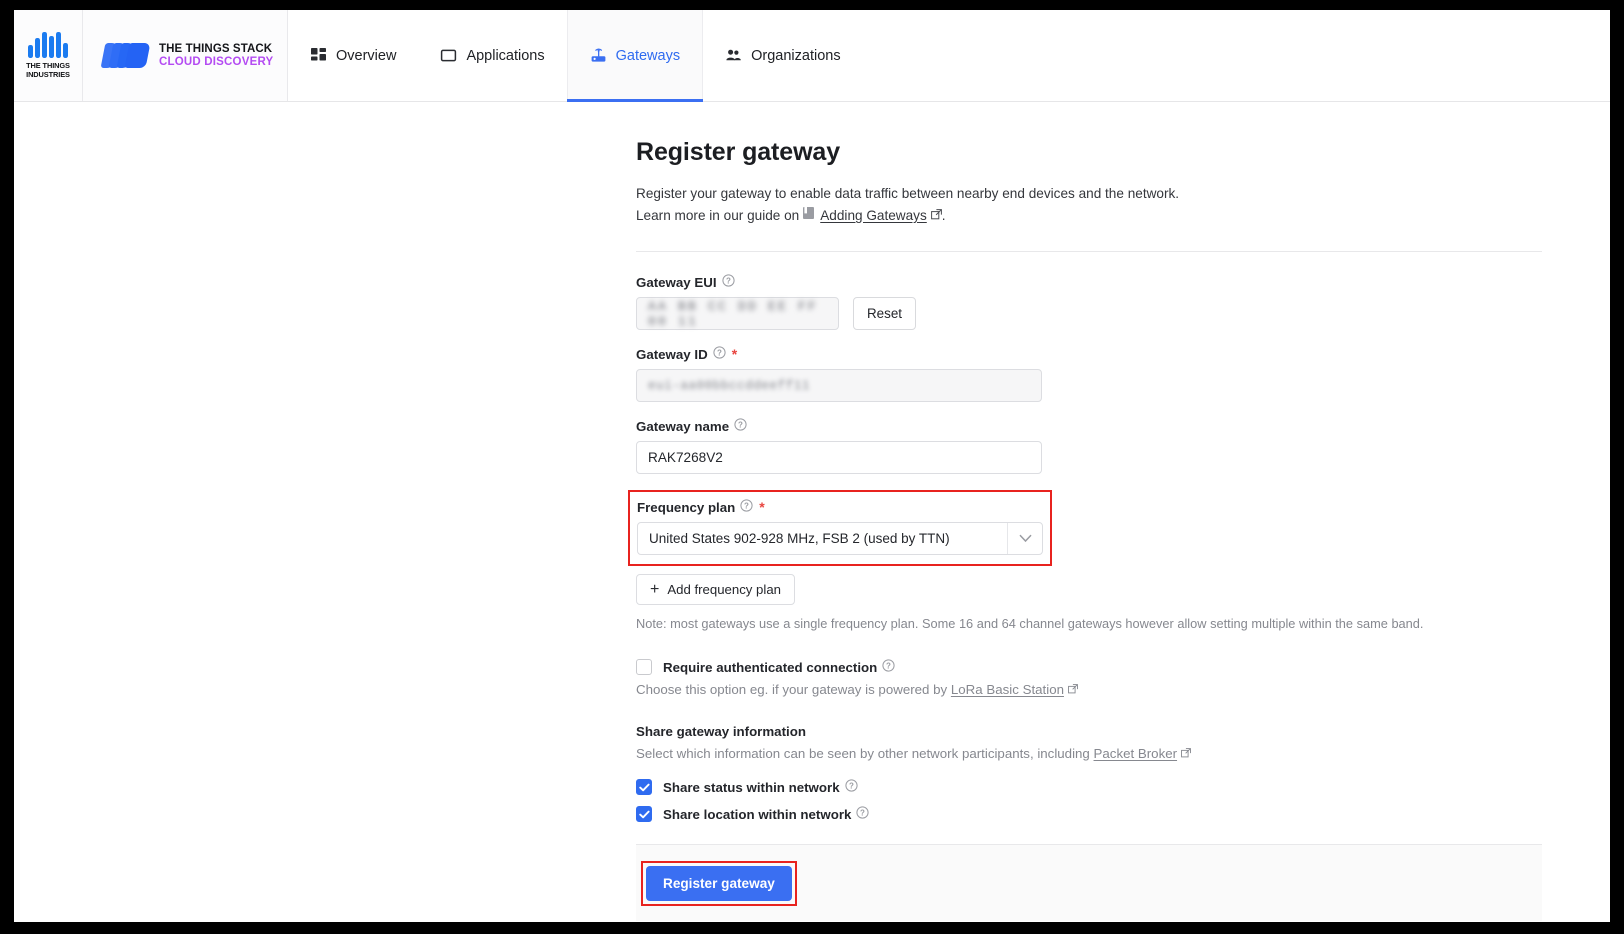 The image size is (1624, 934). I want to click on gateway-name-label-row: Gateway name ?, so click(1089, 426).